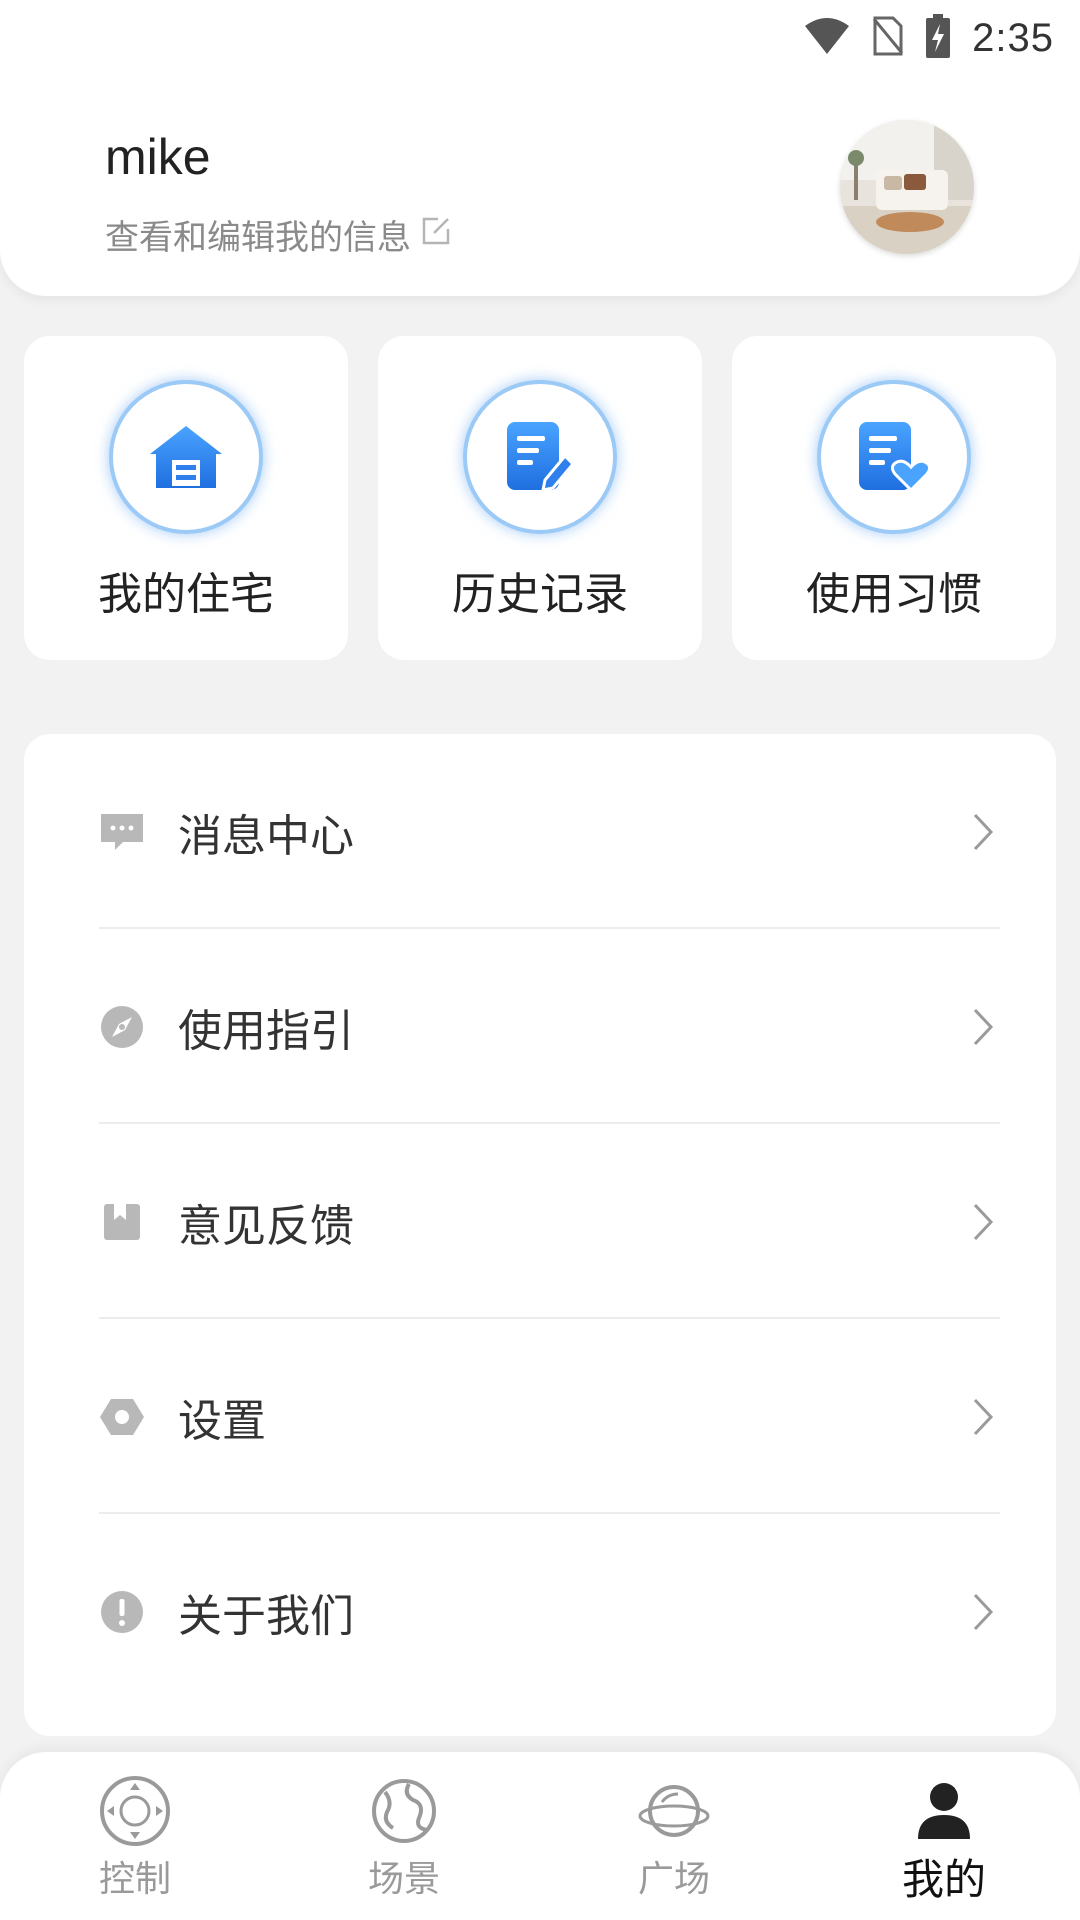 This screenshot has width=1080, height=1920. I want to click on menu-label-guide: 使用指引, so click(266, 1031).